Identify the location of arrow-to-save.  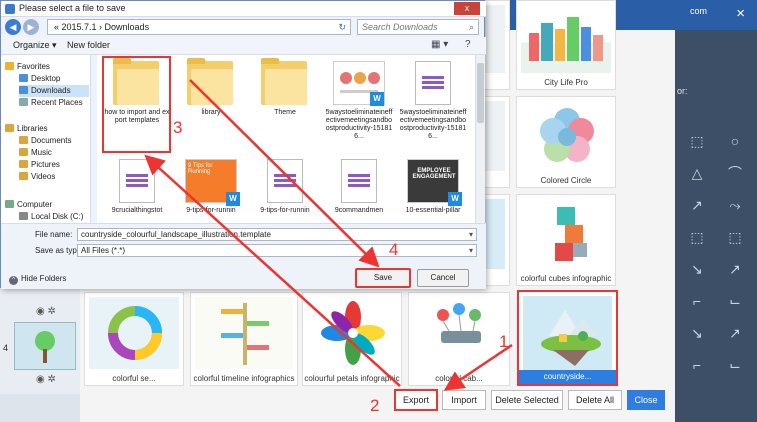
(284, 173).